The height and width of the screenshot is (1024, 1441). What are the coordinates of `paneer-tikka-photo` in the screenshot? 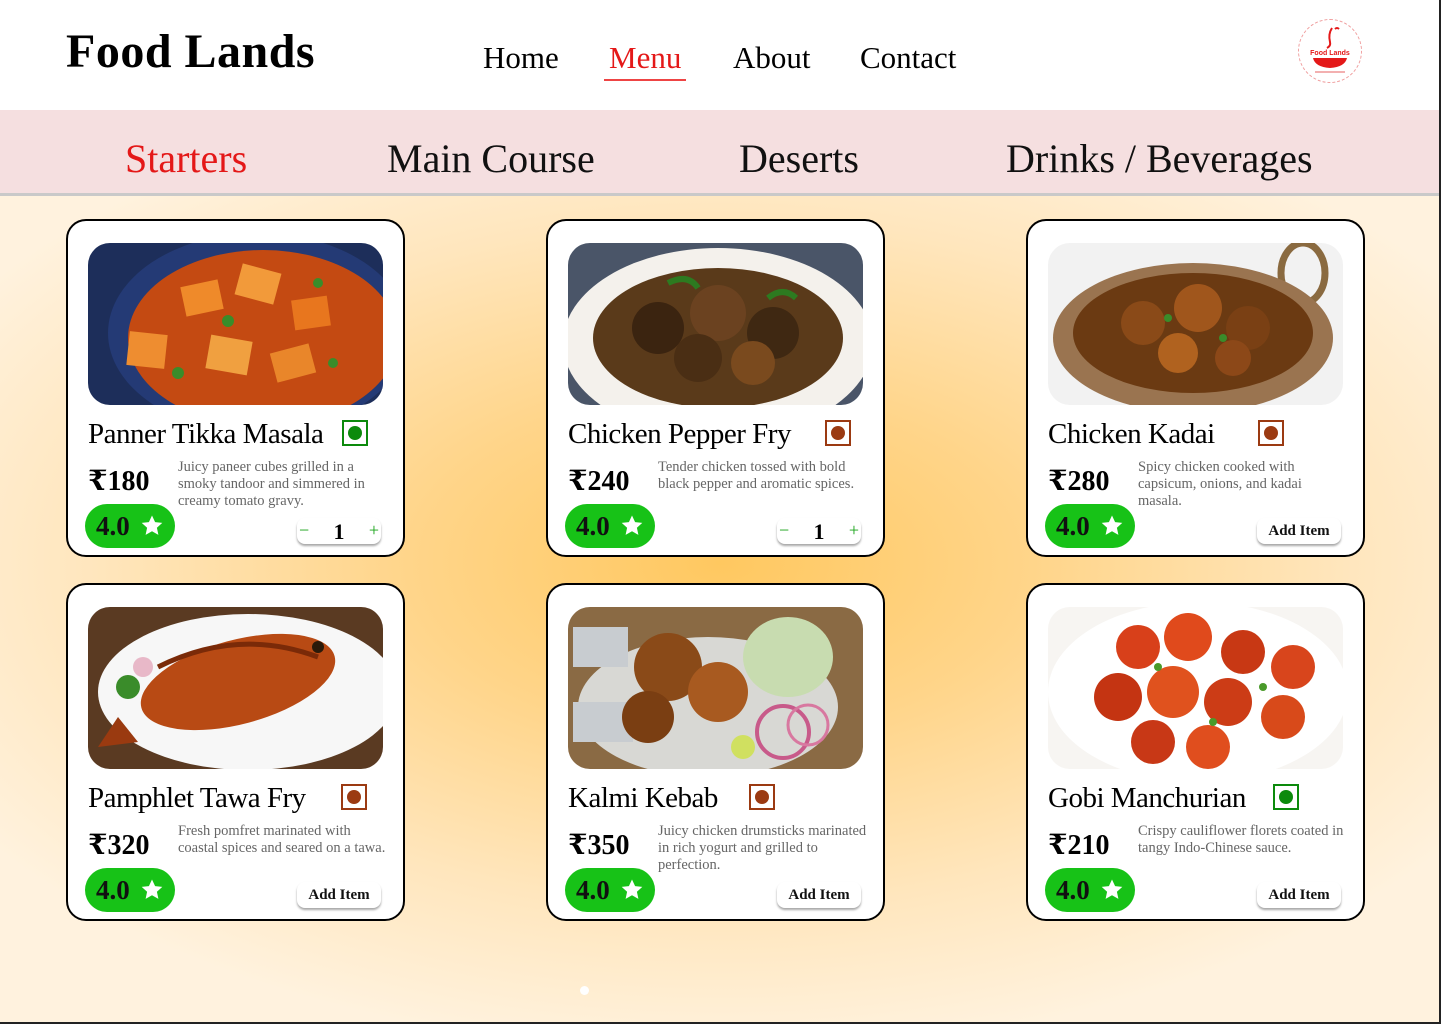 It's located at (235, 324).